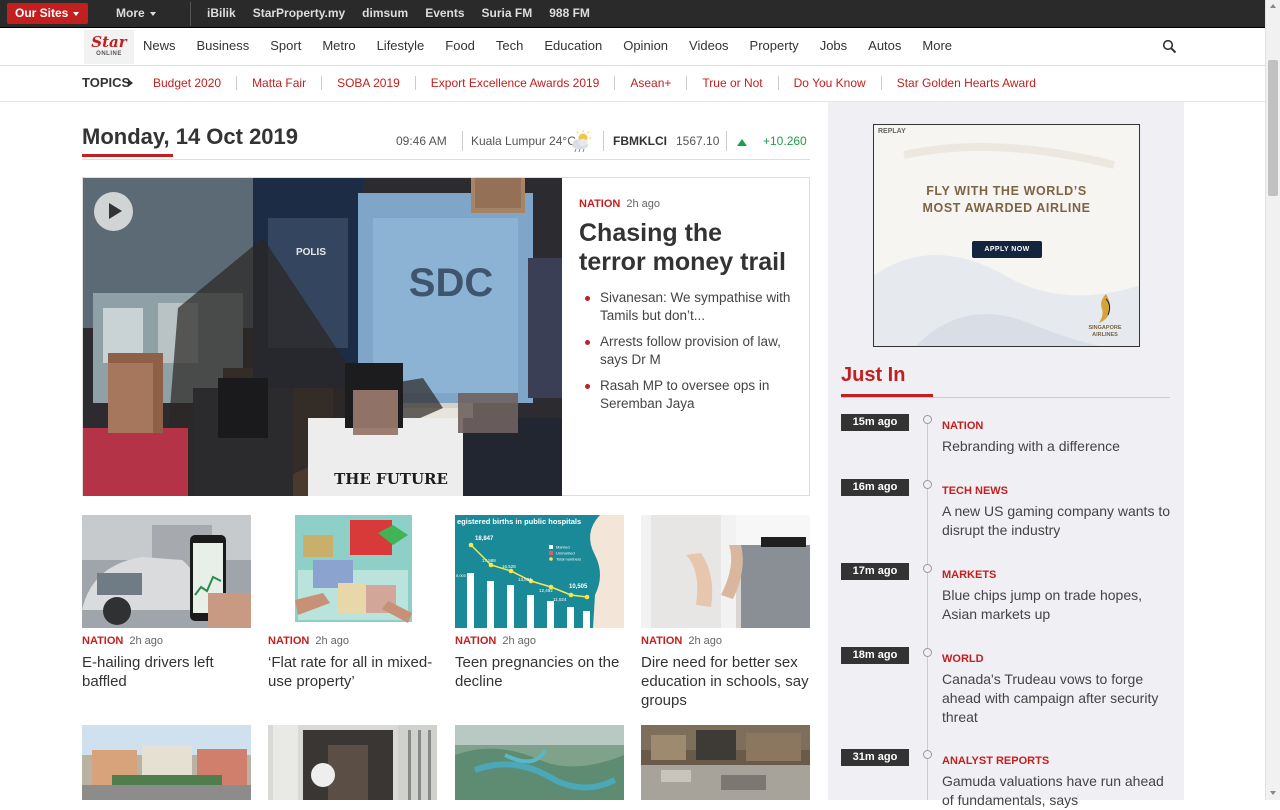 The image size is (1280, 810). I want to click on nav-item-food: Food, so click(460, 46).